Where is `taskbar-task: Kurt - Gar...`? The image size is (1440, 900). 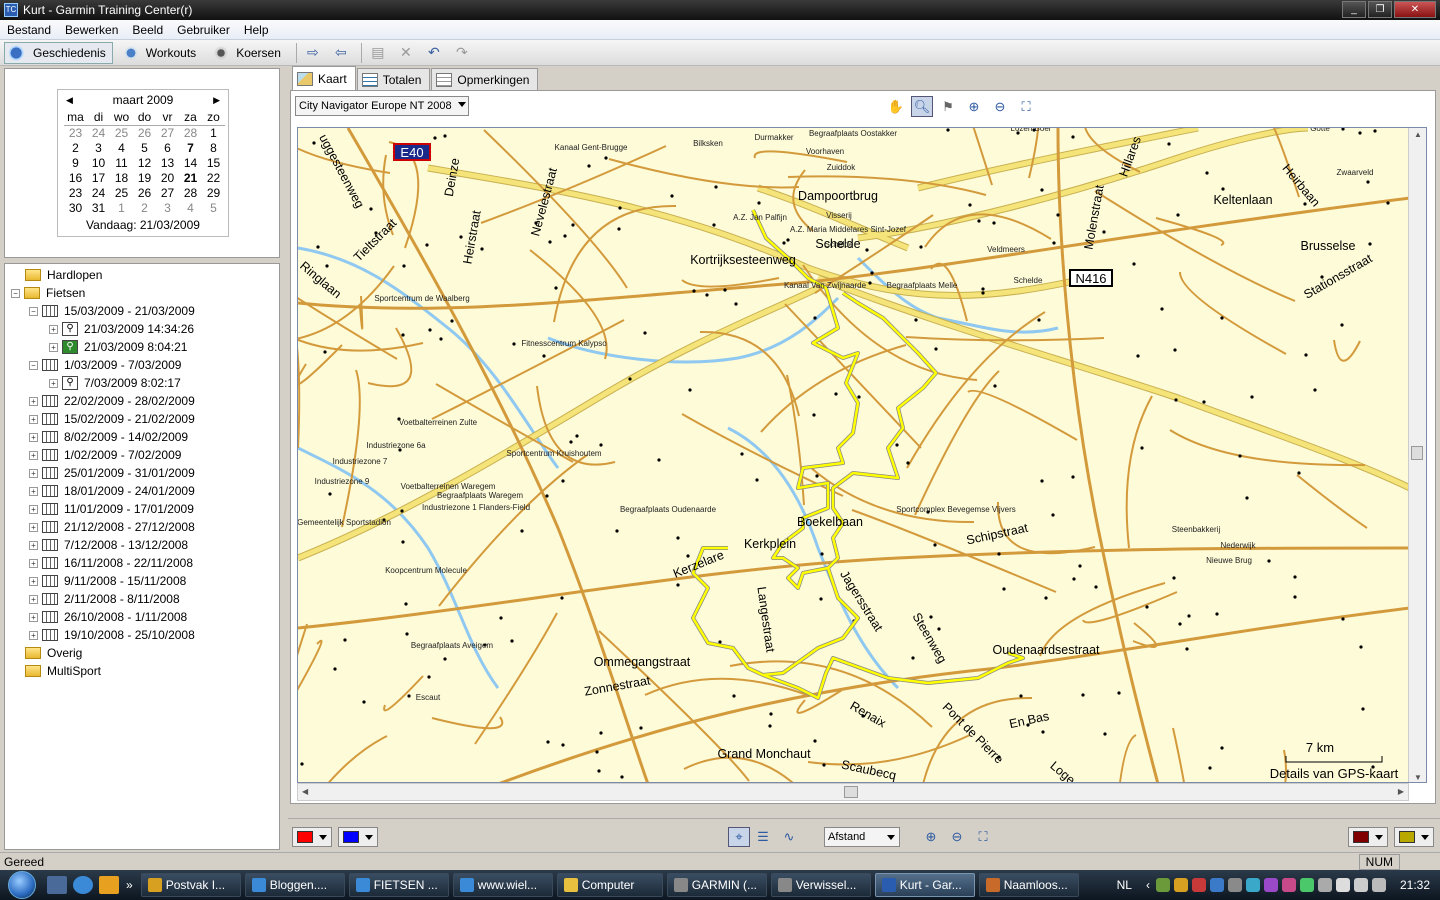
taskbar-task: Kurt - Gar... is located at coordinates (924, 885).